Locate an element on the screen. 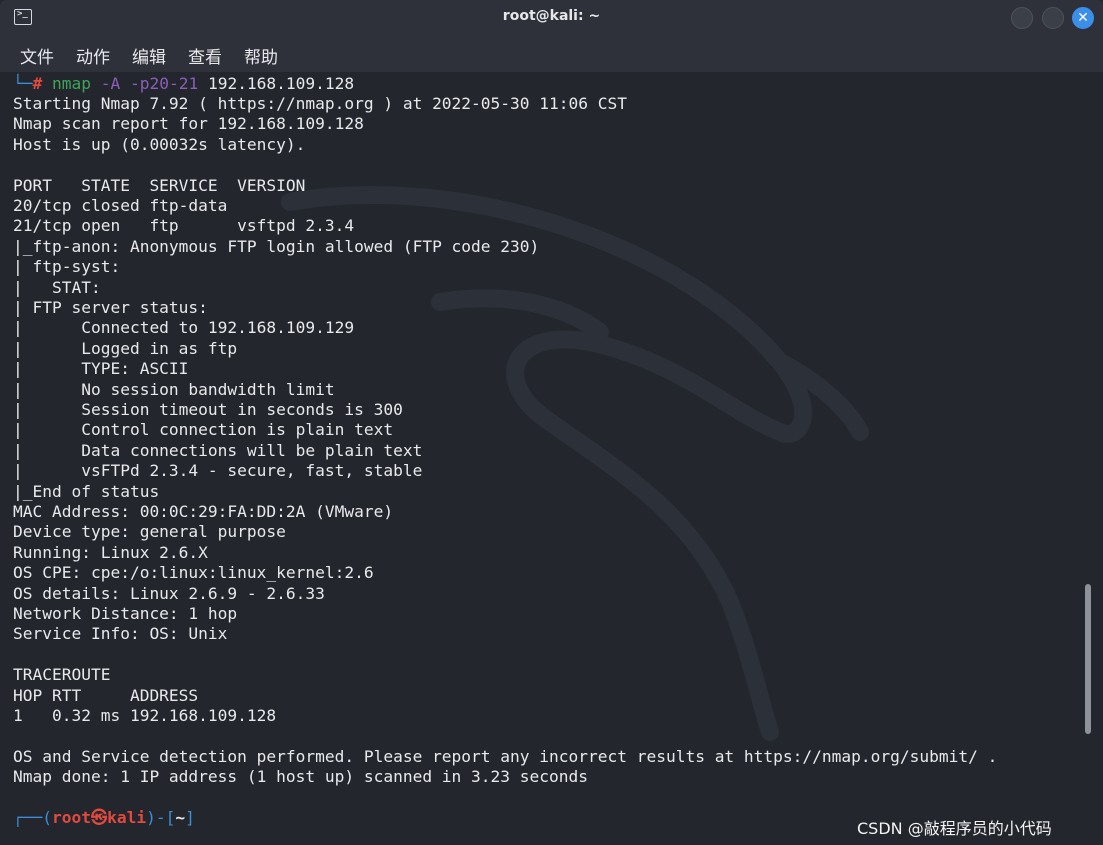 The height and width of the screenshot is (845, 1103). output-line: | Connected to 192.168.109.129 is located at coordinates (184, 328).